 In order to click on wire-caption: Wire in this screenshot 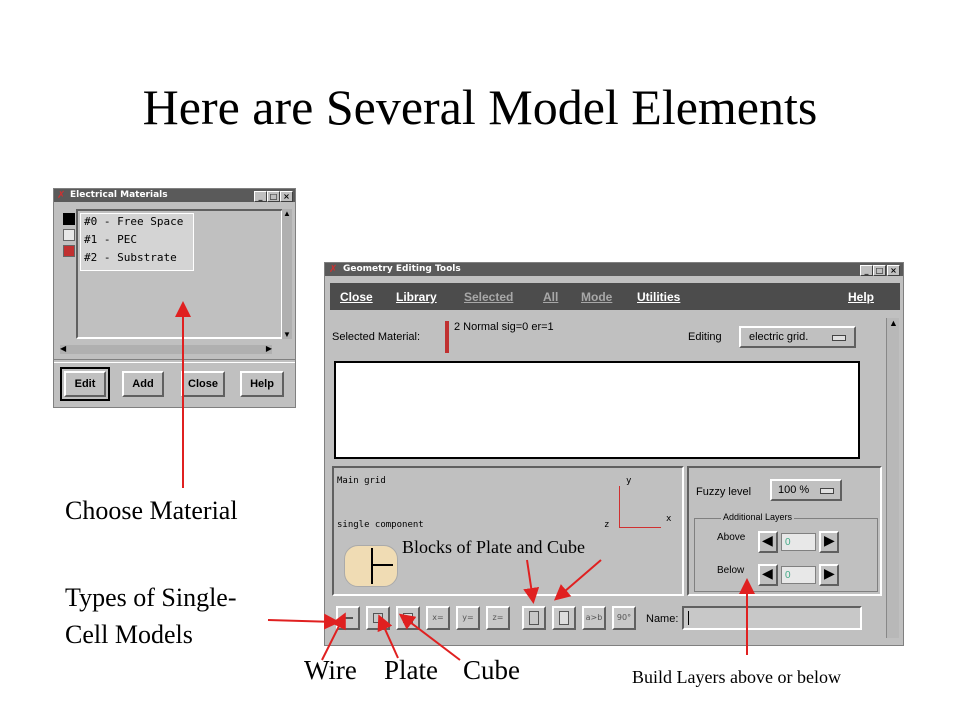, I will do `click(330, 670)`.